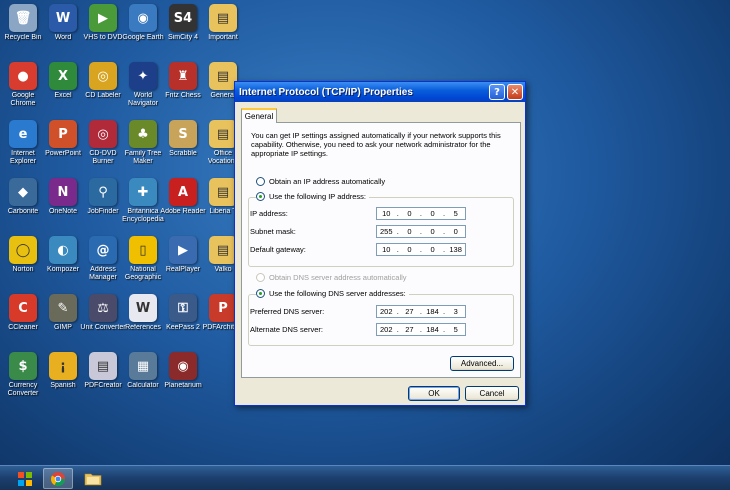 Image resolution: width=730 pixels, height=490 pixels. I want to click on radio-use-following-ip: Use the following IP address:, so click(312, 196).